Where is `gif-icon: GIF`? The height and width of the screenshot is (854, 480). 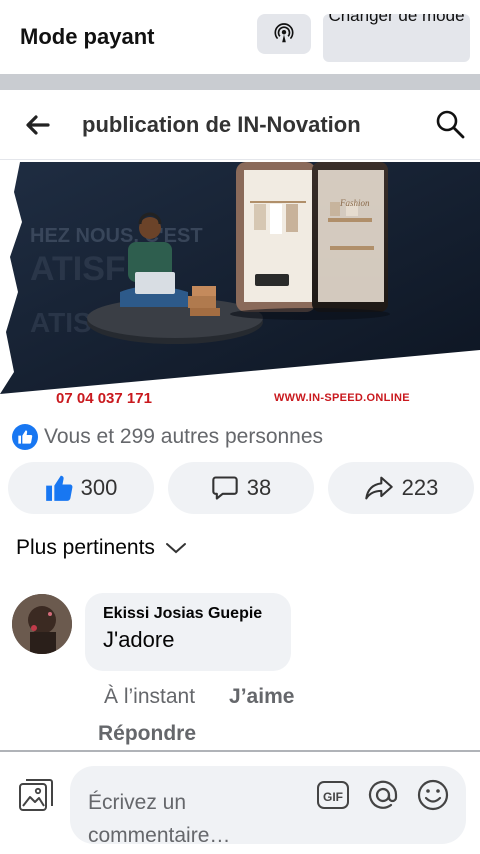
gif-icon: GIF is located at coordinates (333, 795).